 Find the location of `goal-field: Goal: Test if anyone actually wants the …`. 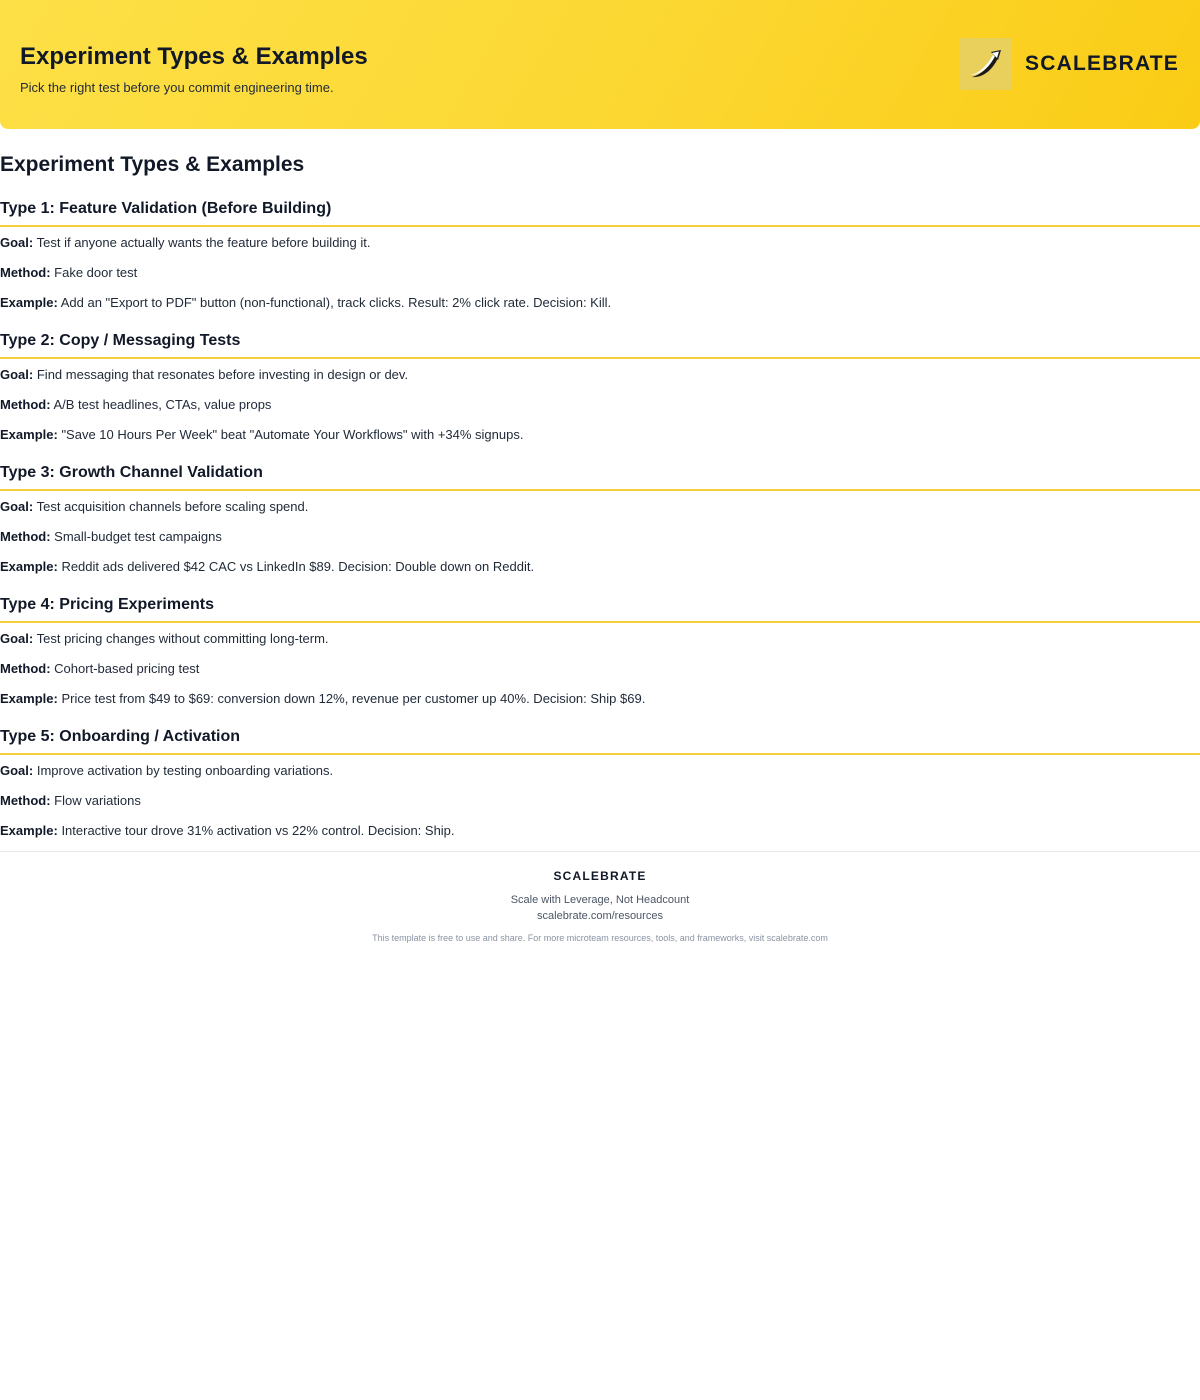

goal-field: Goal: Test if anyone actually wants the … is located at coordinates (600, 243).